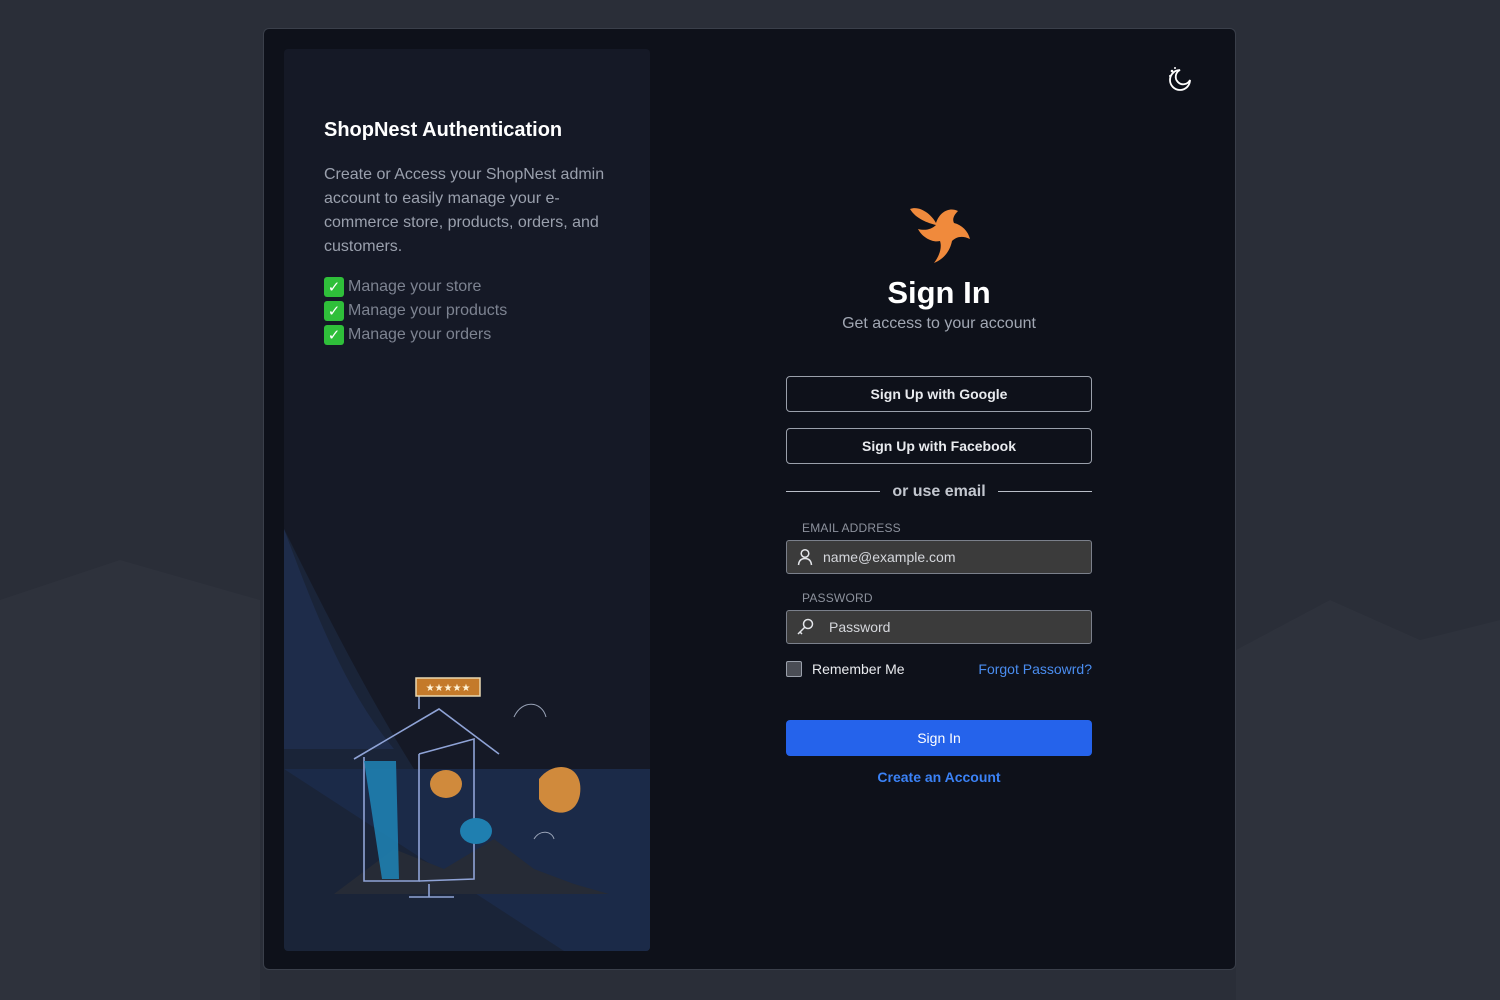 Image resolution: width=1500 pixels, height=1000 pixels. What do you see at coordinates (805, 627) in the screenshot?
I see `key-icon` at bounding box center [805, 627].